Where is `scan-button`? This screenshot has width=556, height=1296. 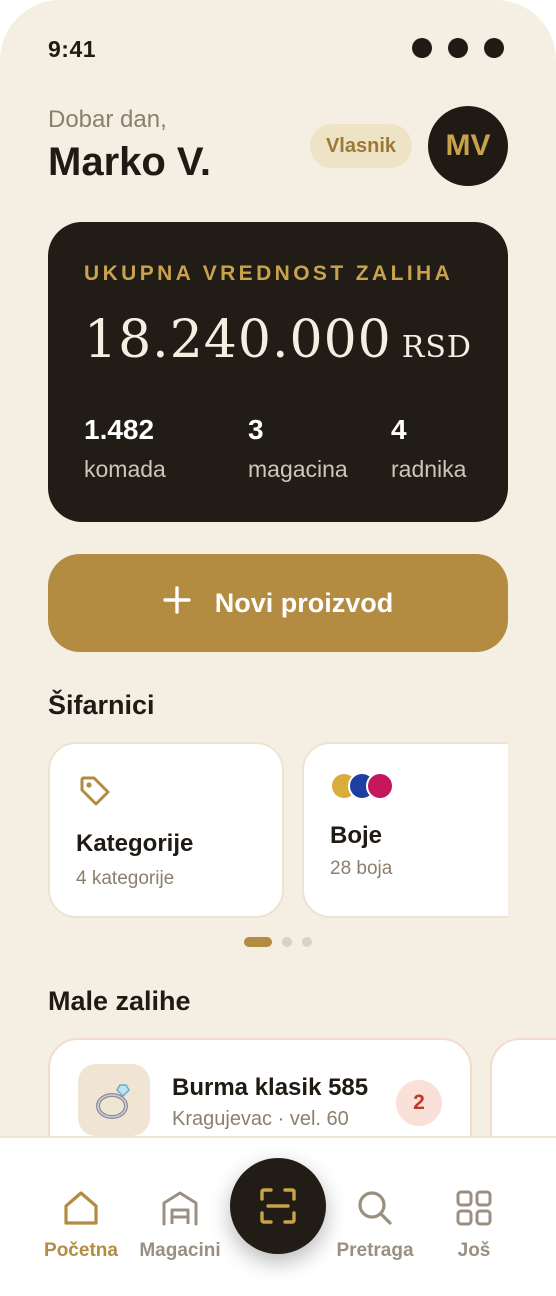 scan-button is located at coordinates (278, 1206).